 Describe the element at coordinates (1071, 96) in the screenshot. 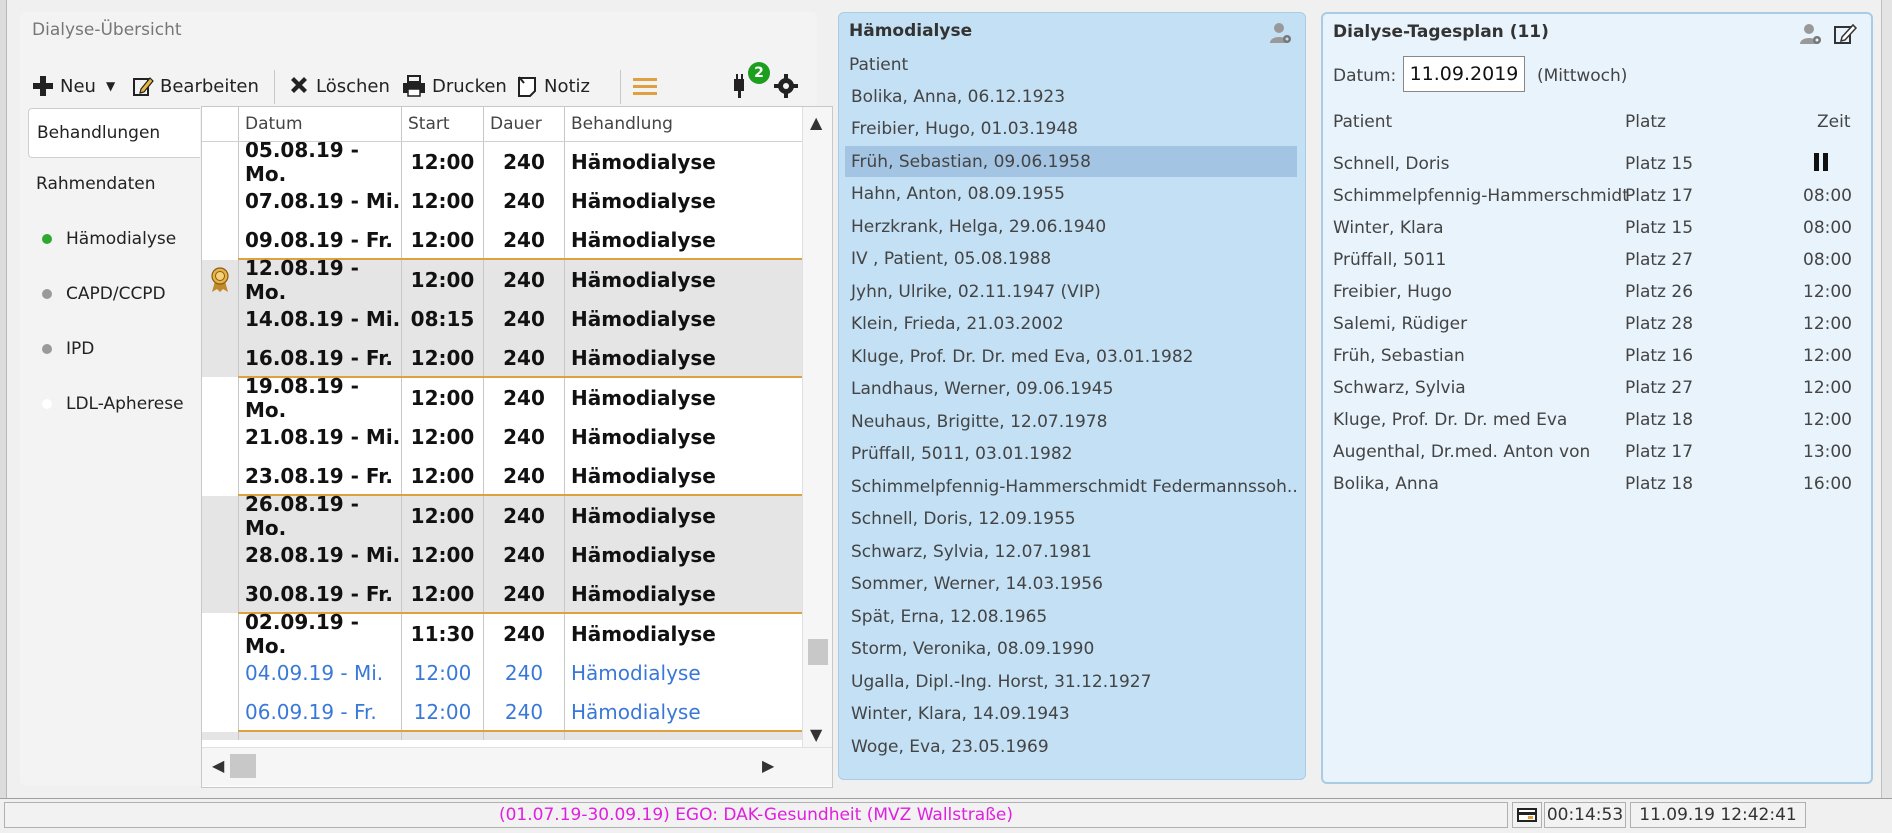

I see `list-item: Bolika, Anna, 06.12.1923` at that location.